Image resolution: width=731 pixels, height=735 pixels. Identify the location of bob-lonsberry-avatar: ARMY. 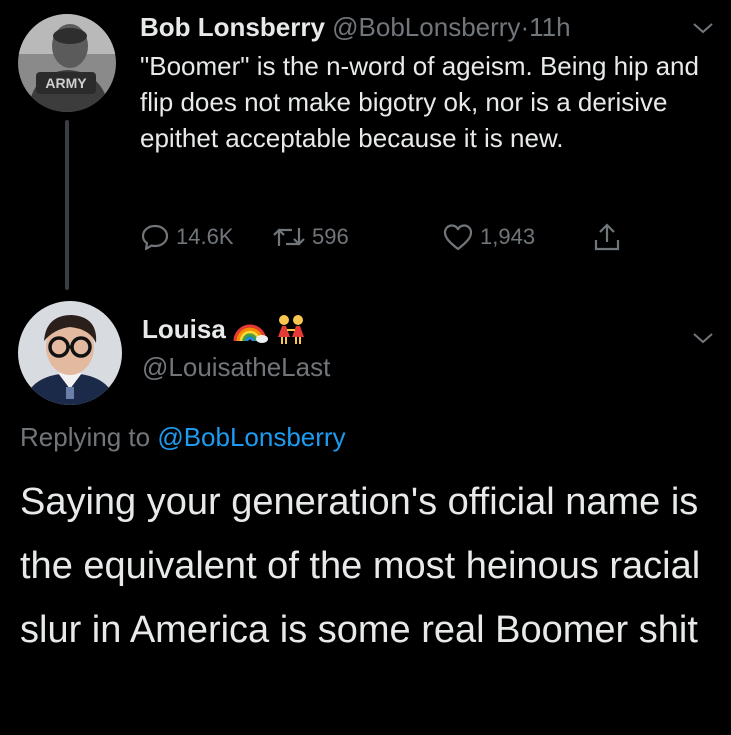
(67, 63).